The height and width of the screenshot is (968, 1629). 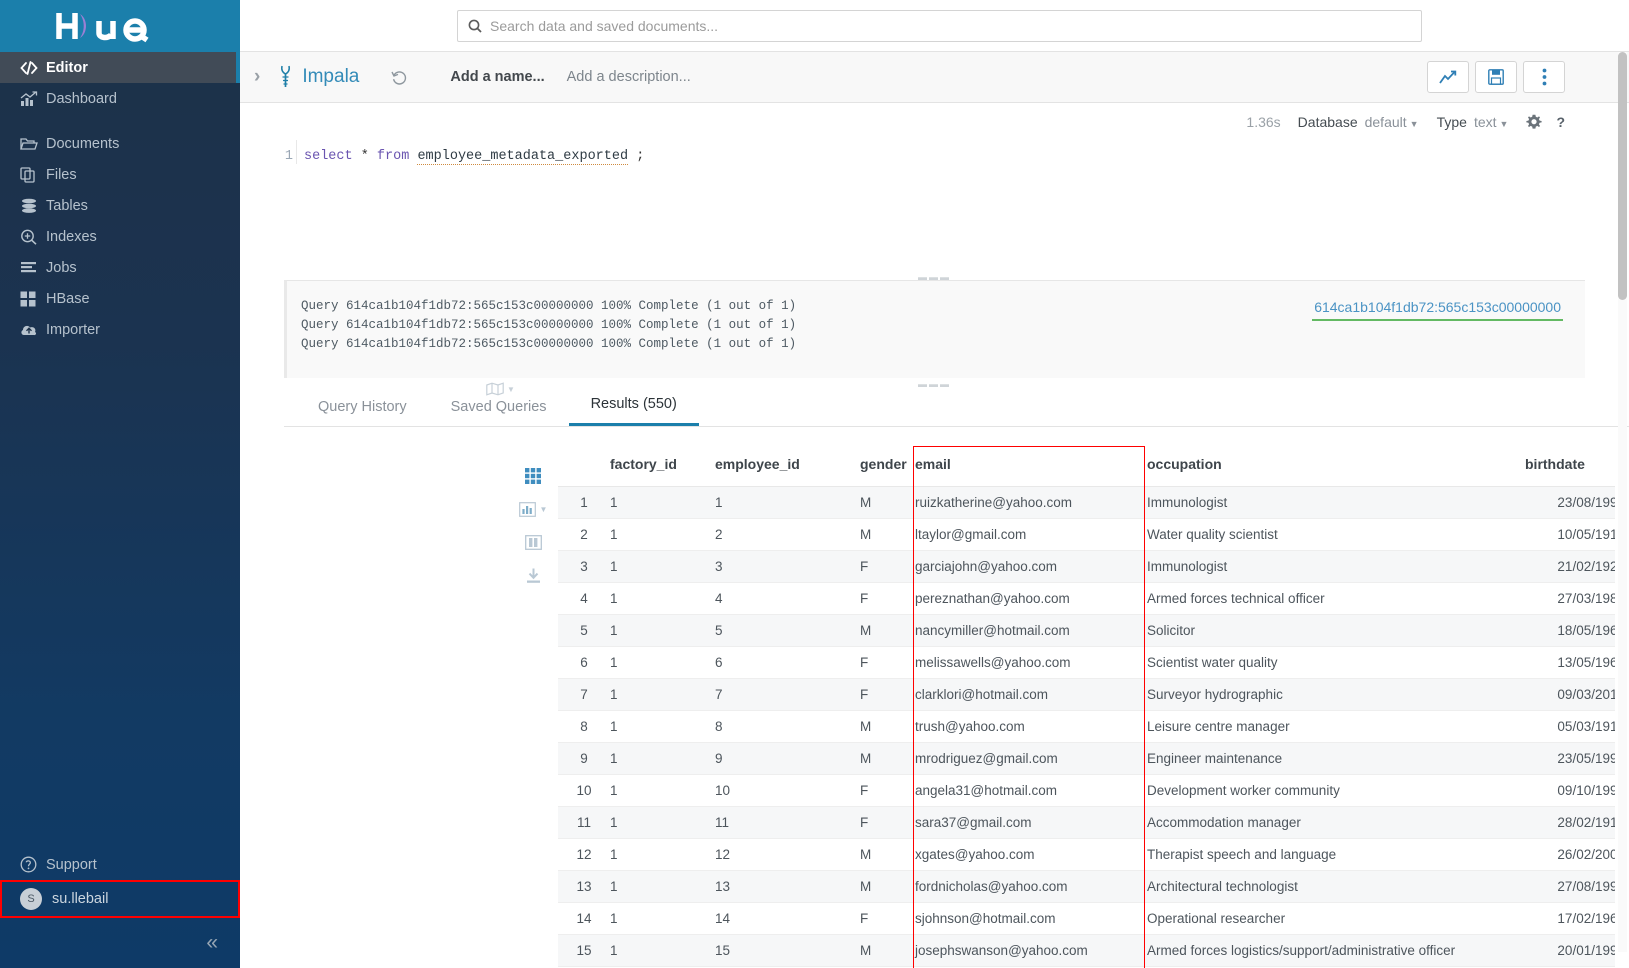 I want to click on sidebar-item-tables: Tables, so click(x=120, y=205).